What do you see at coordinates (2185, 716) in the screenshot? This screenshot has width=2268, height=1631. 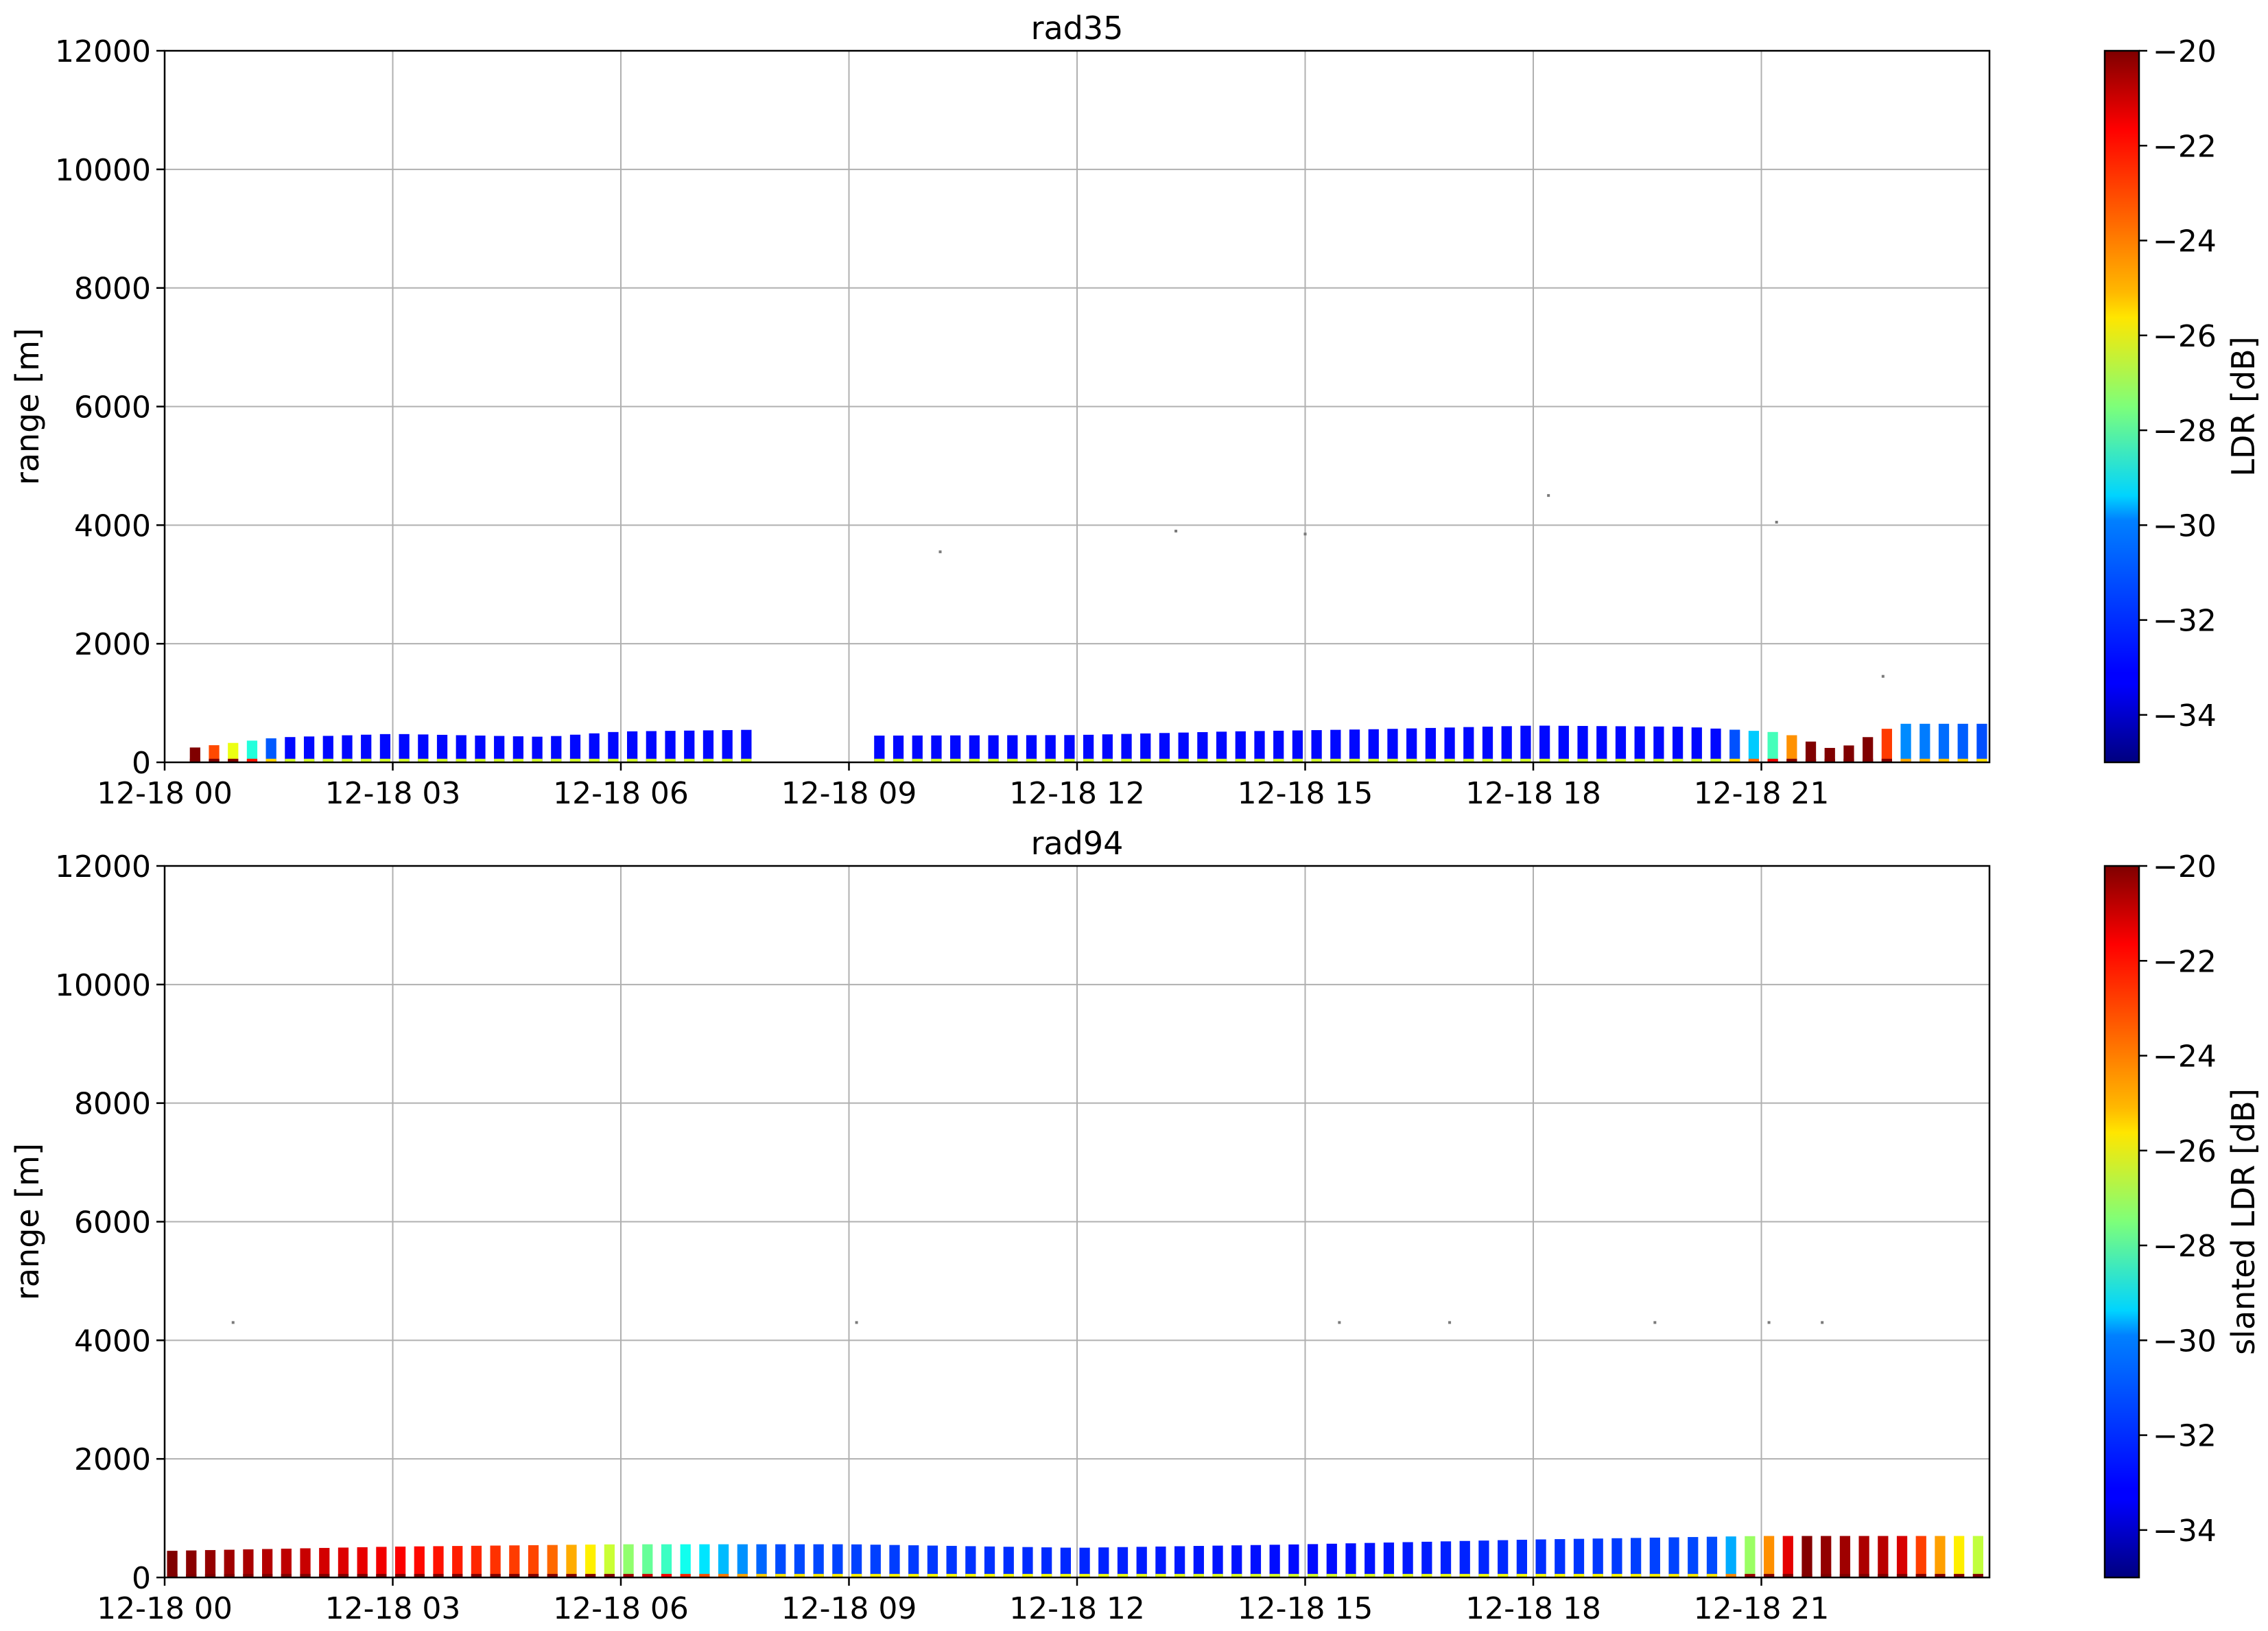 I see `colorbar-tick-label: −34` at bounding box center [2185, 716].